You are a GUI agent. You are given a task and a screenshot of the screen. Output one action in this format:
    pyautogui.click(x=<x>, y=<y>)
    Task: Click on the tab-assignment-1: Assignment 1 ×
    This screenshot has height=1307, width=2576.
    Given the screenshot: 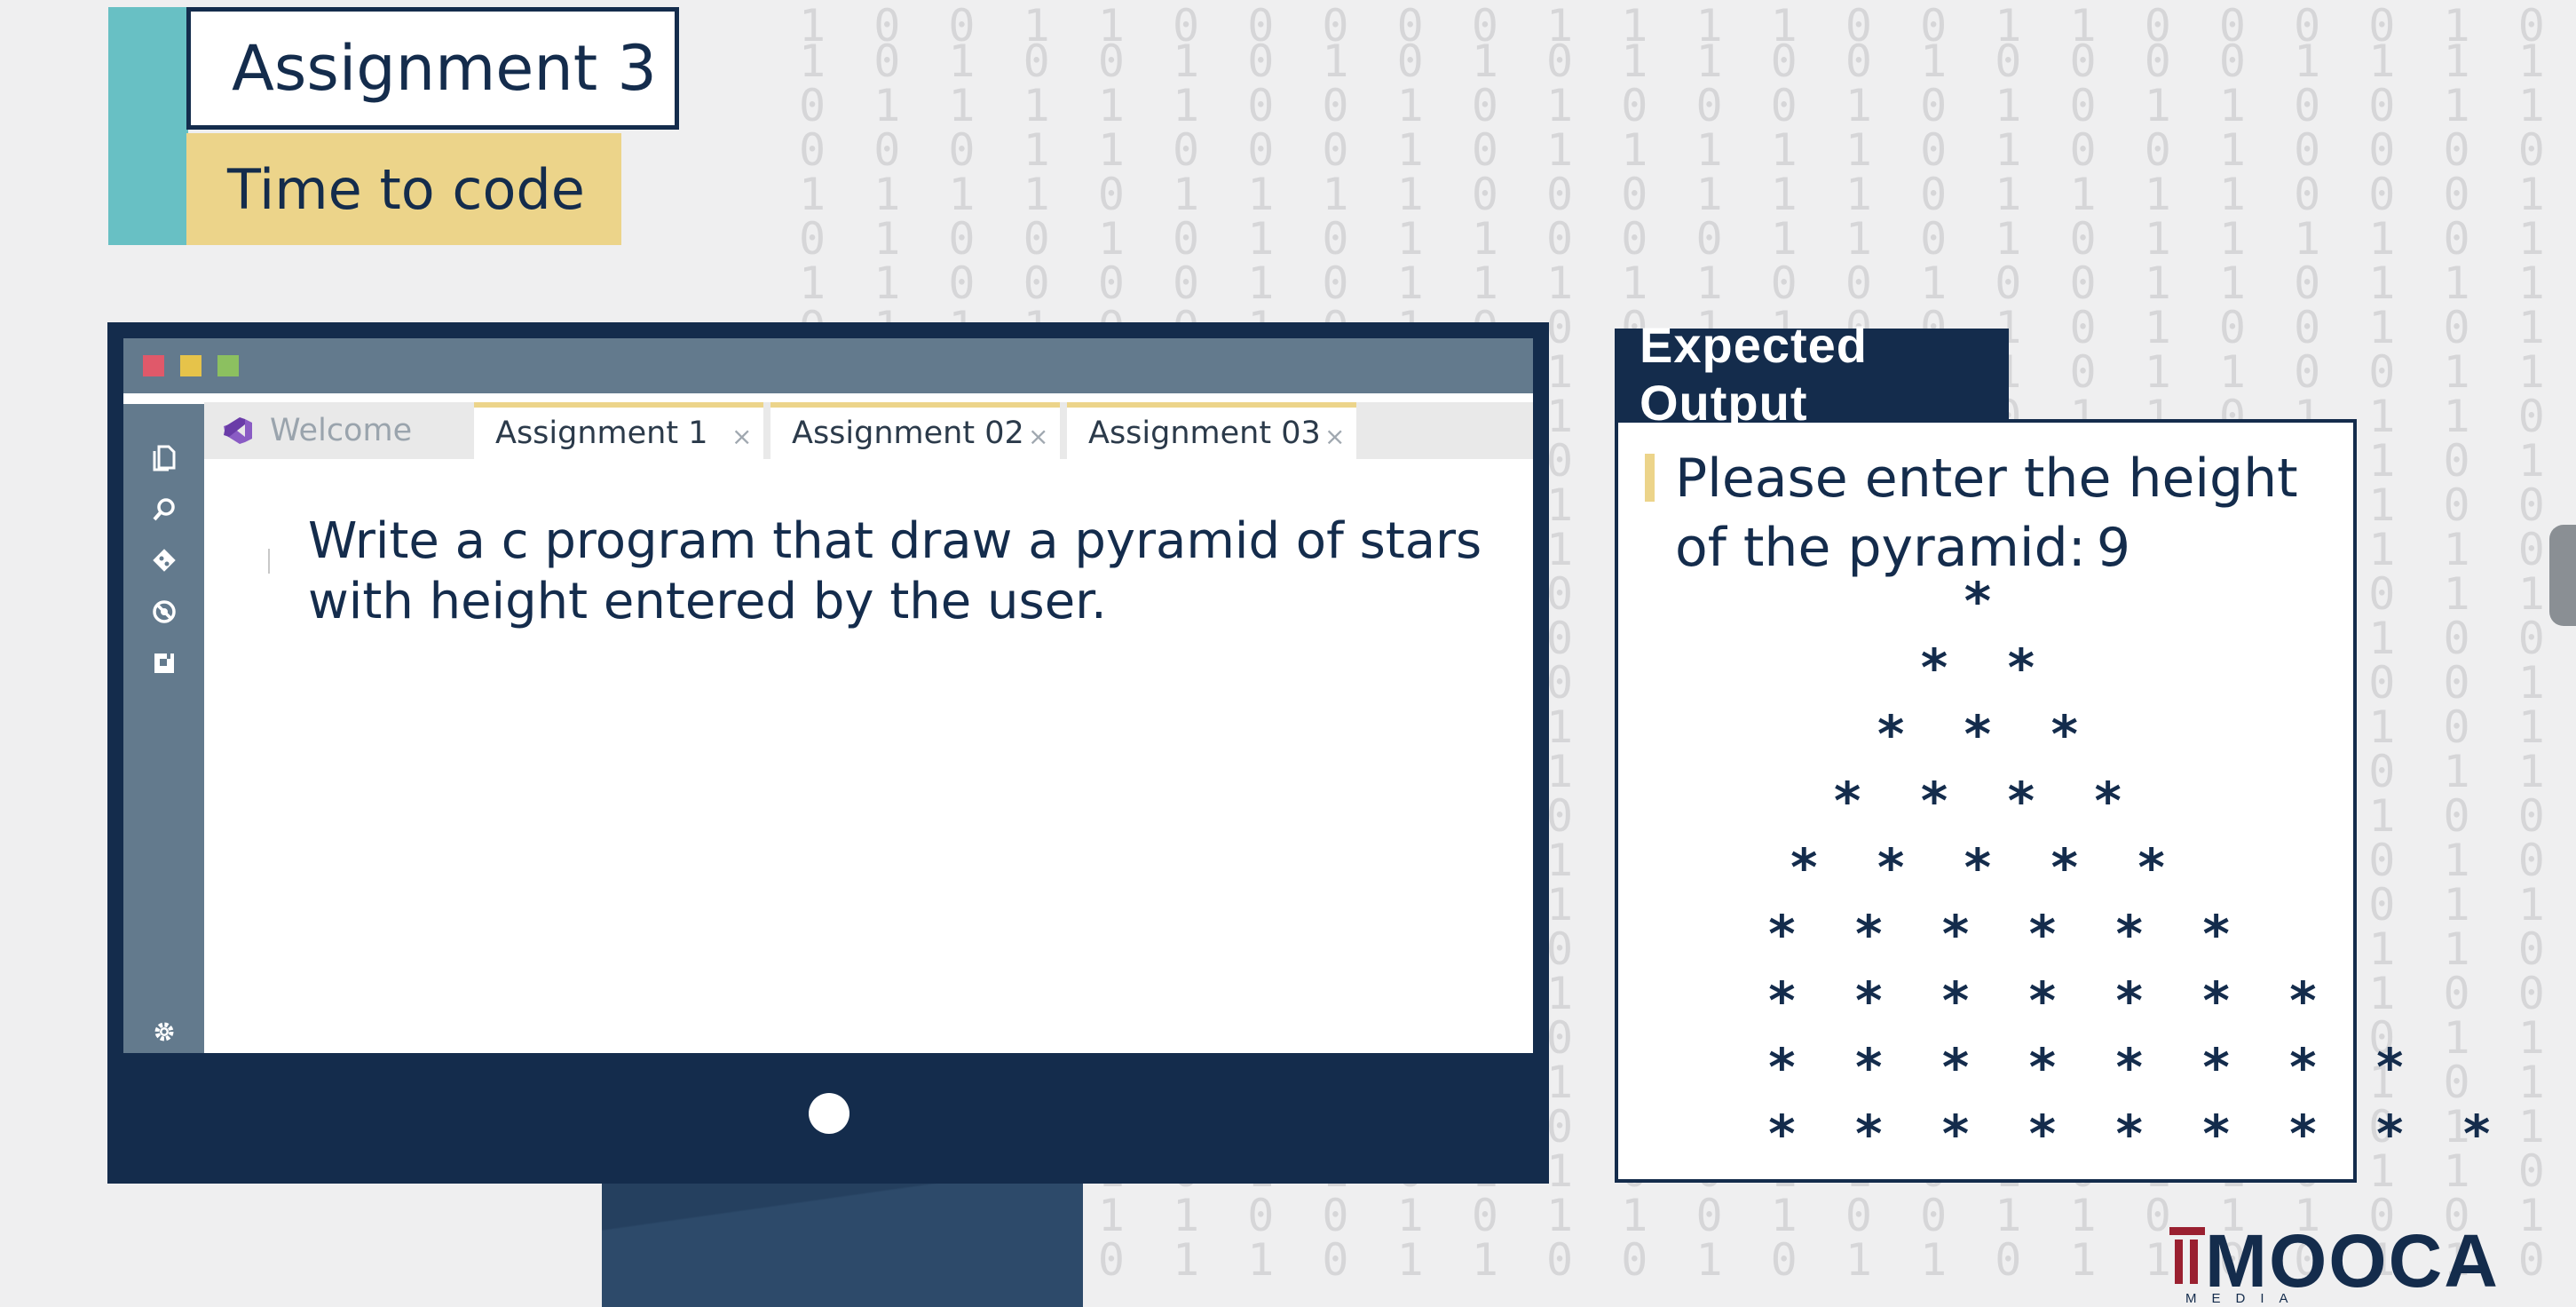 What is the action you would take?
    pyautogui.click(x=618, y=430)
    